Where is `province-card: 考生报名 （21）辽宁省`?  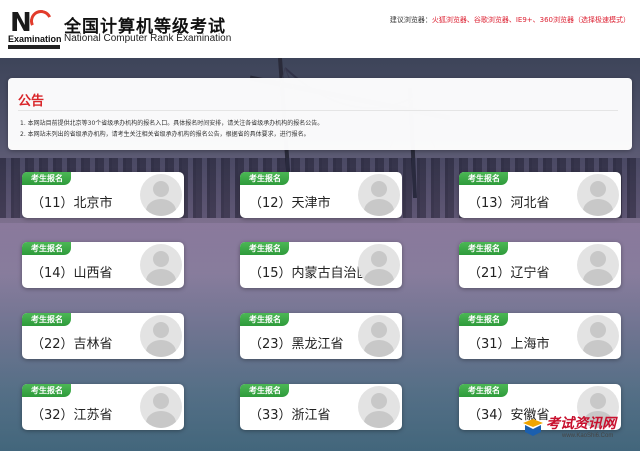 province-card: 考生报名 （21）辽宁省 is located at coordinates (540, 265).